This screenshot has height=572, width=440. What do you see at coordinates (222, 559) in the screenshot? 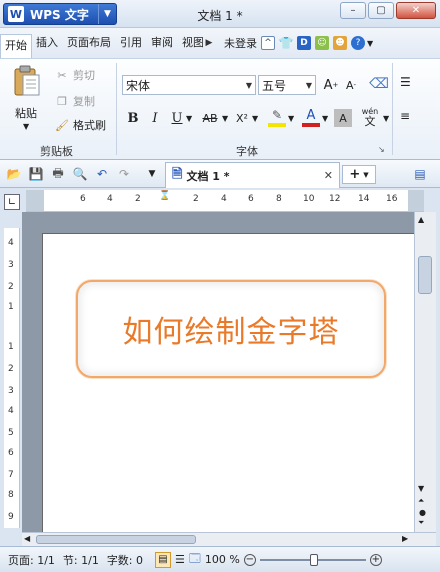
I see `zoom-level: 100 %` at bounding box center [222, 559].